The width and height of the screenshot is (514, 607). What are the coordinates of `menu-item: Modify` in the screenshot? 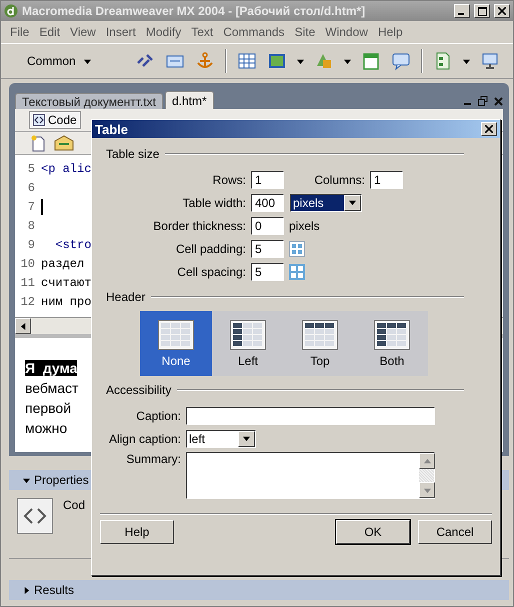 It's located at (163, 32).